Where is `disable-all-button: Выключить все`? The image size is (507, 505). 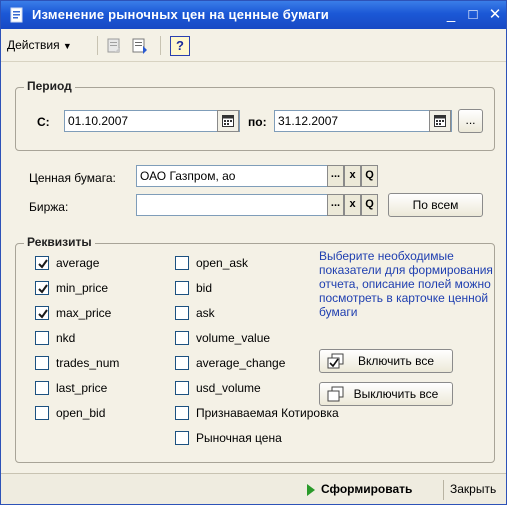 disable-all-button: Выключить все is located at coordinates (386, 394).